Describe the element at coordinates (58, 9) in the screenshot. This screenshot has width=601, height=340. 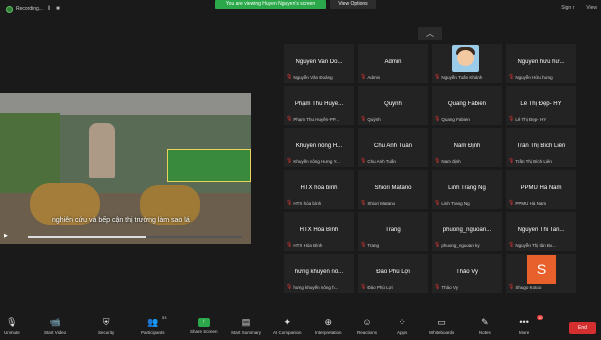
I see `stop-recording-icon: ■` at that location.